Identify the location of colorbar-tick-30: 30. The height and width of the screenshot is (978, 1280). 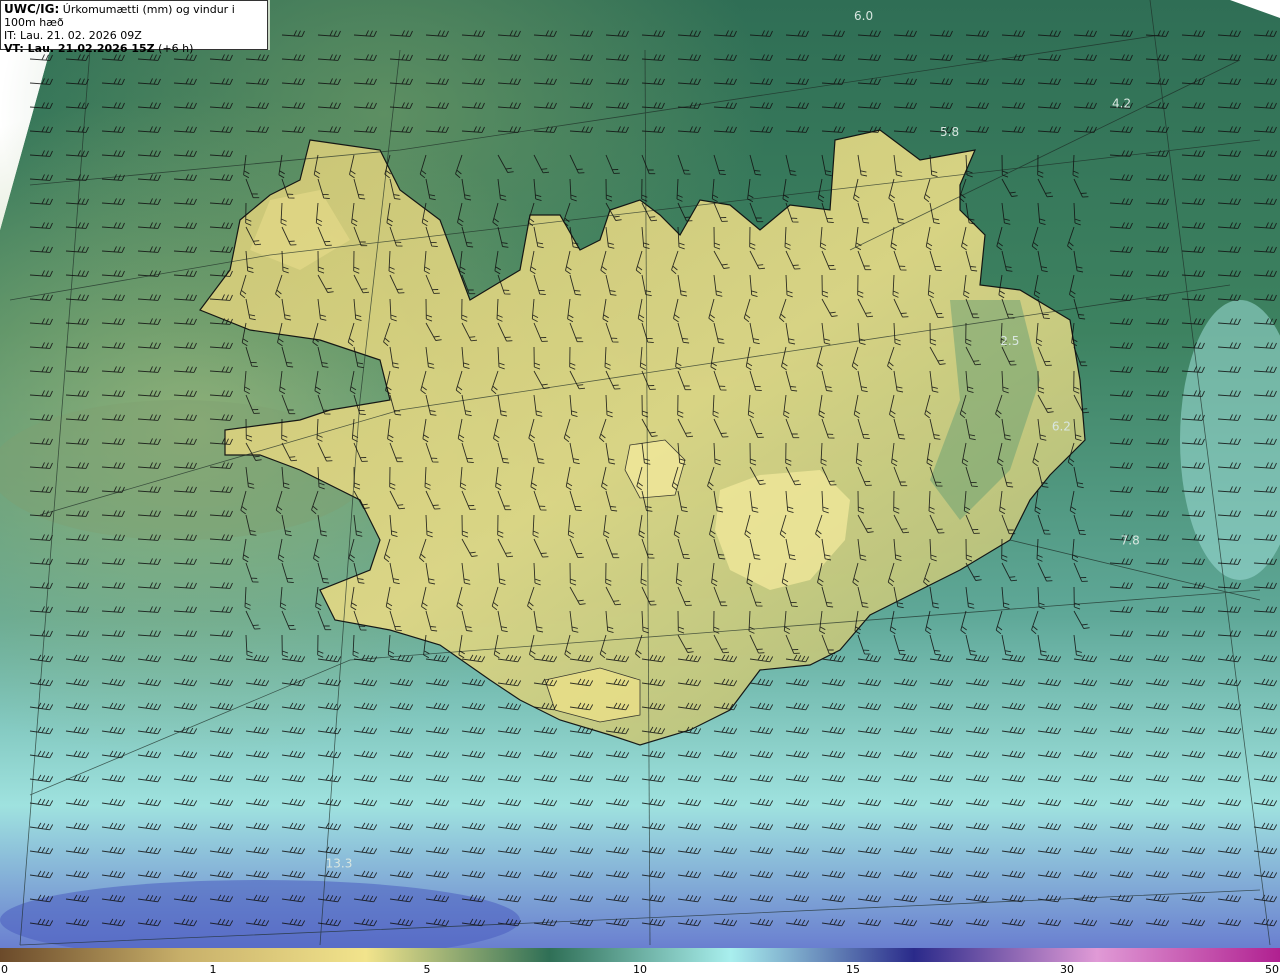
(1067, 969).